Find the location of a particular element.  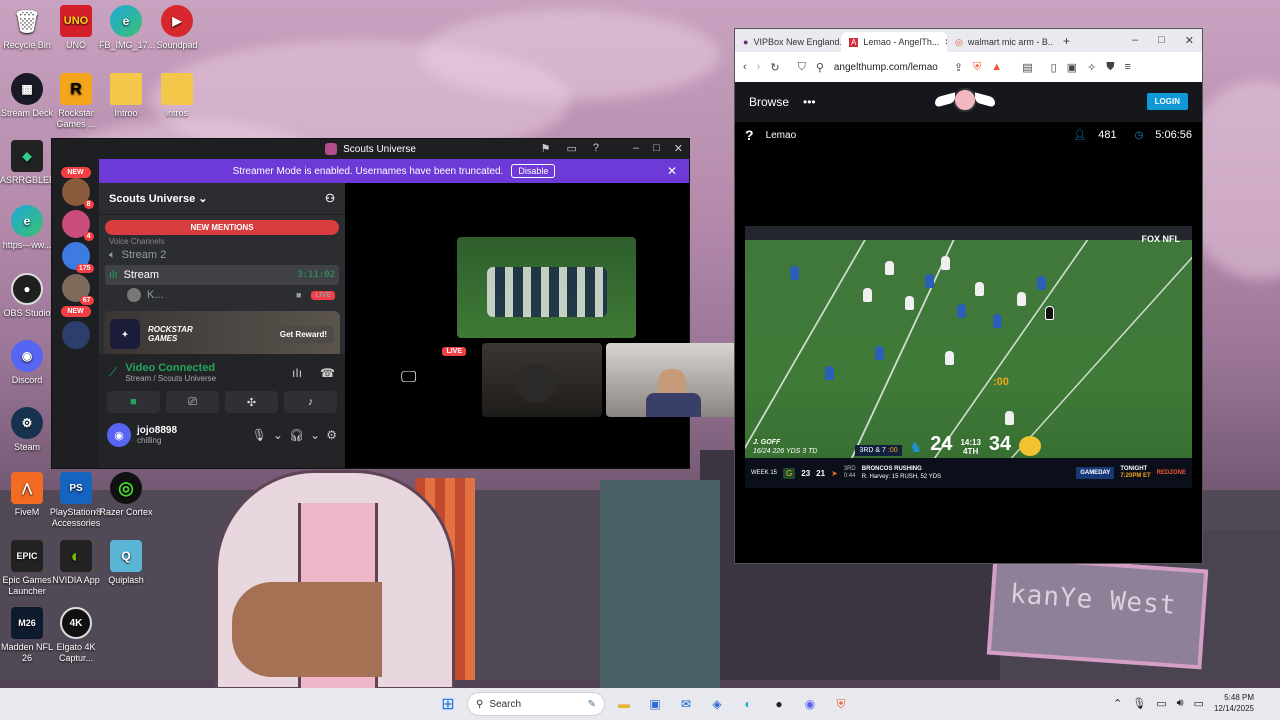

desktop-icon-epic-games: EPIC Epic Games Launcher is located at coordinates (27, 568).